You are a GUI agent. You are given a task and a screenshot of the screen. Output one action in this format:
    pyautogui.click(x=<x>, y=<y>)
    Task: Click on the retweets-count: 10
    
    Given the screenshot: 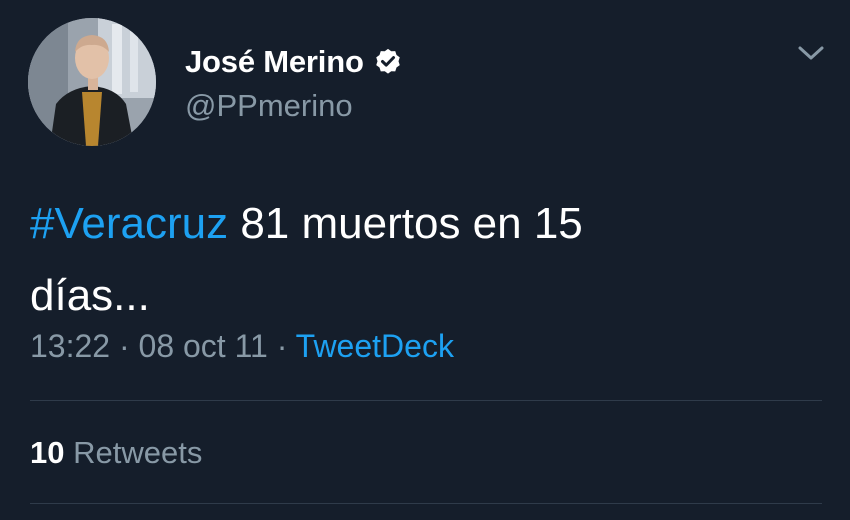 What is the action you would take?
    pyautogui.click(x=47, y=452)
    